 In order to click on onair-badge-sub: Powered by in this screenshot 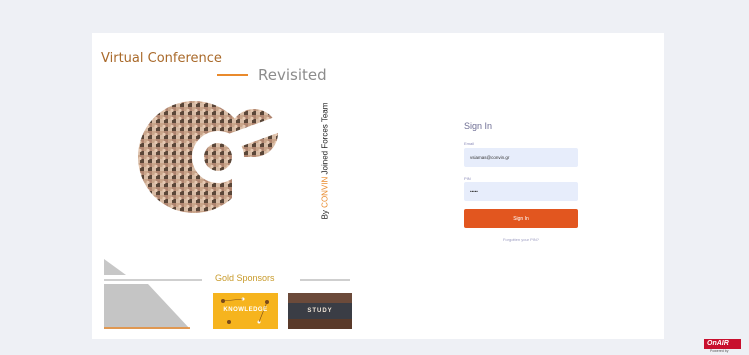, I will do `click(719, 351)`.